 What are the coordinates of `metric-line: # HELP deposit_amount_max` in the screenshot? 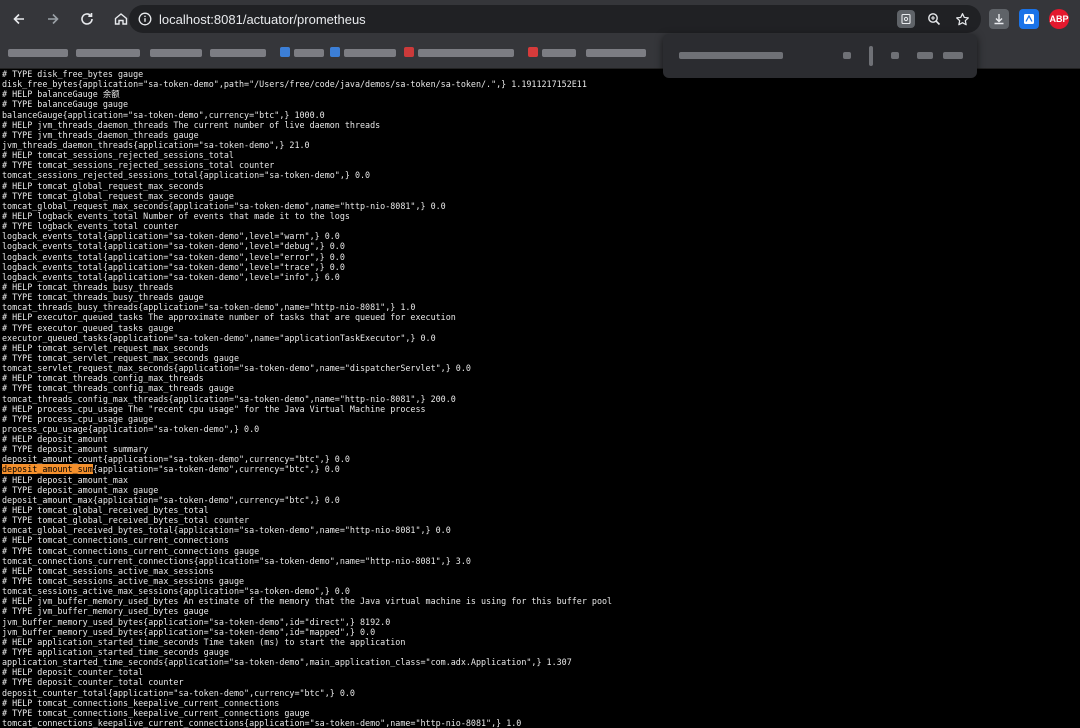 It's located at (65, 479).